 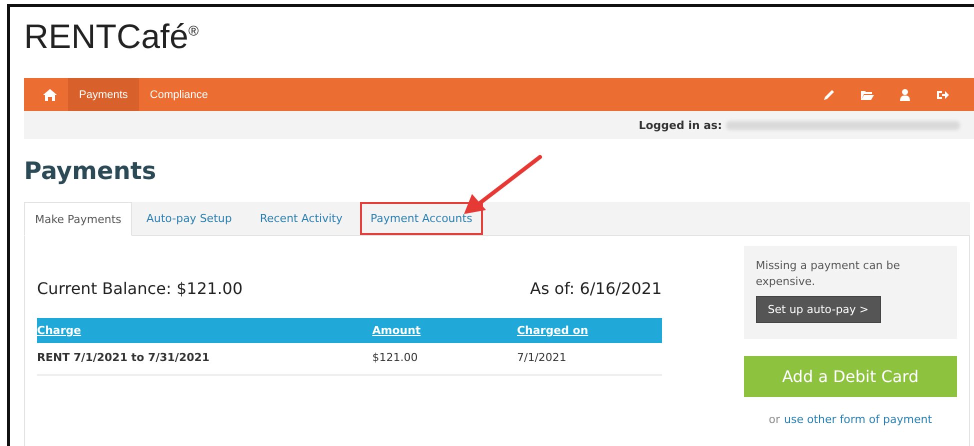 What do you see at coordinates (90, 171) in the screenshot?
I see `page-title: Payments` at bounding box center [90, 171].